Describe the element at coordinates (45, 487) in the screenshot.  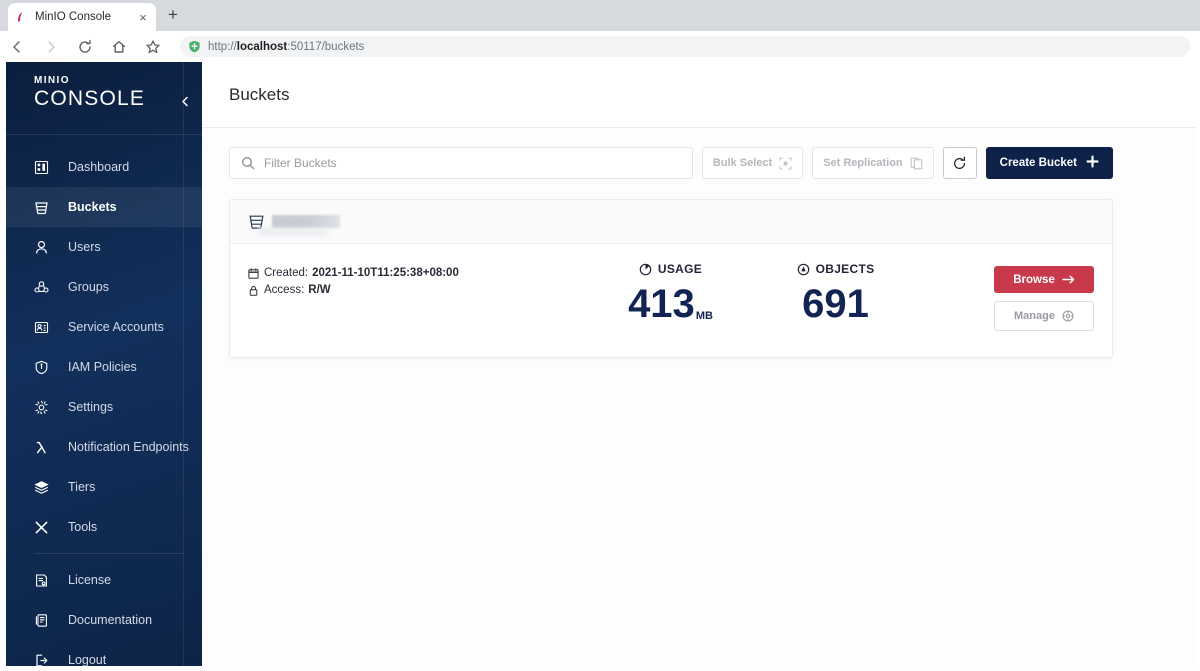
I see `layers-icon` at that location.